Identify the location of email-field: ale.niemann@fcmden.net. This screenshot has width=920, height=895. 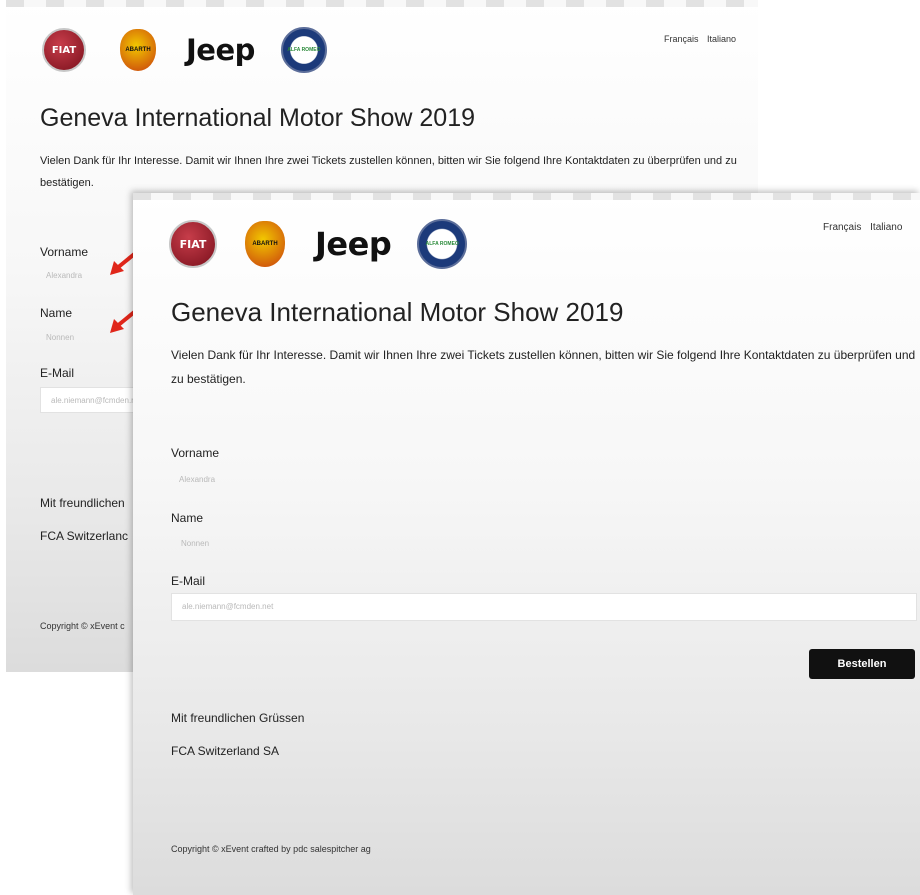
(544, 607).